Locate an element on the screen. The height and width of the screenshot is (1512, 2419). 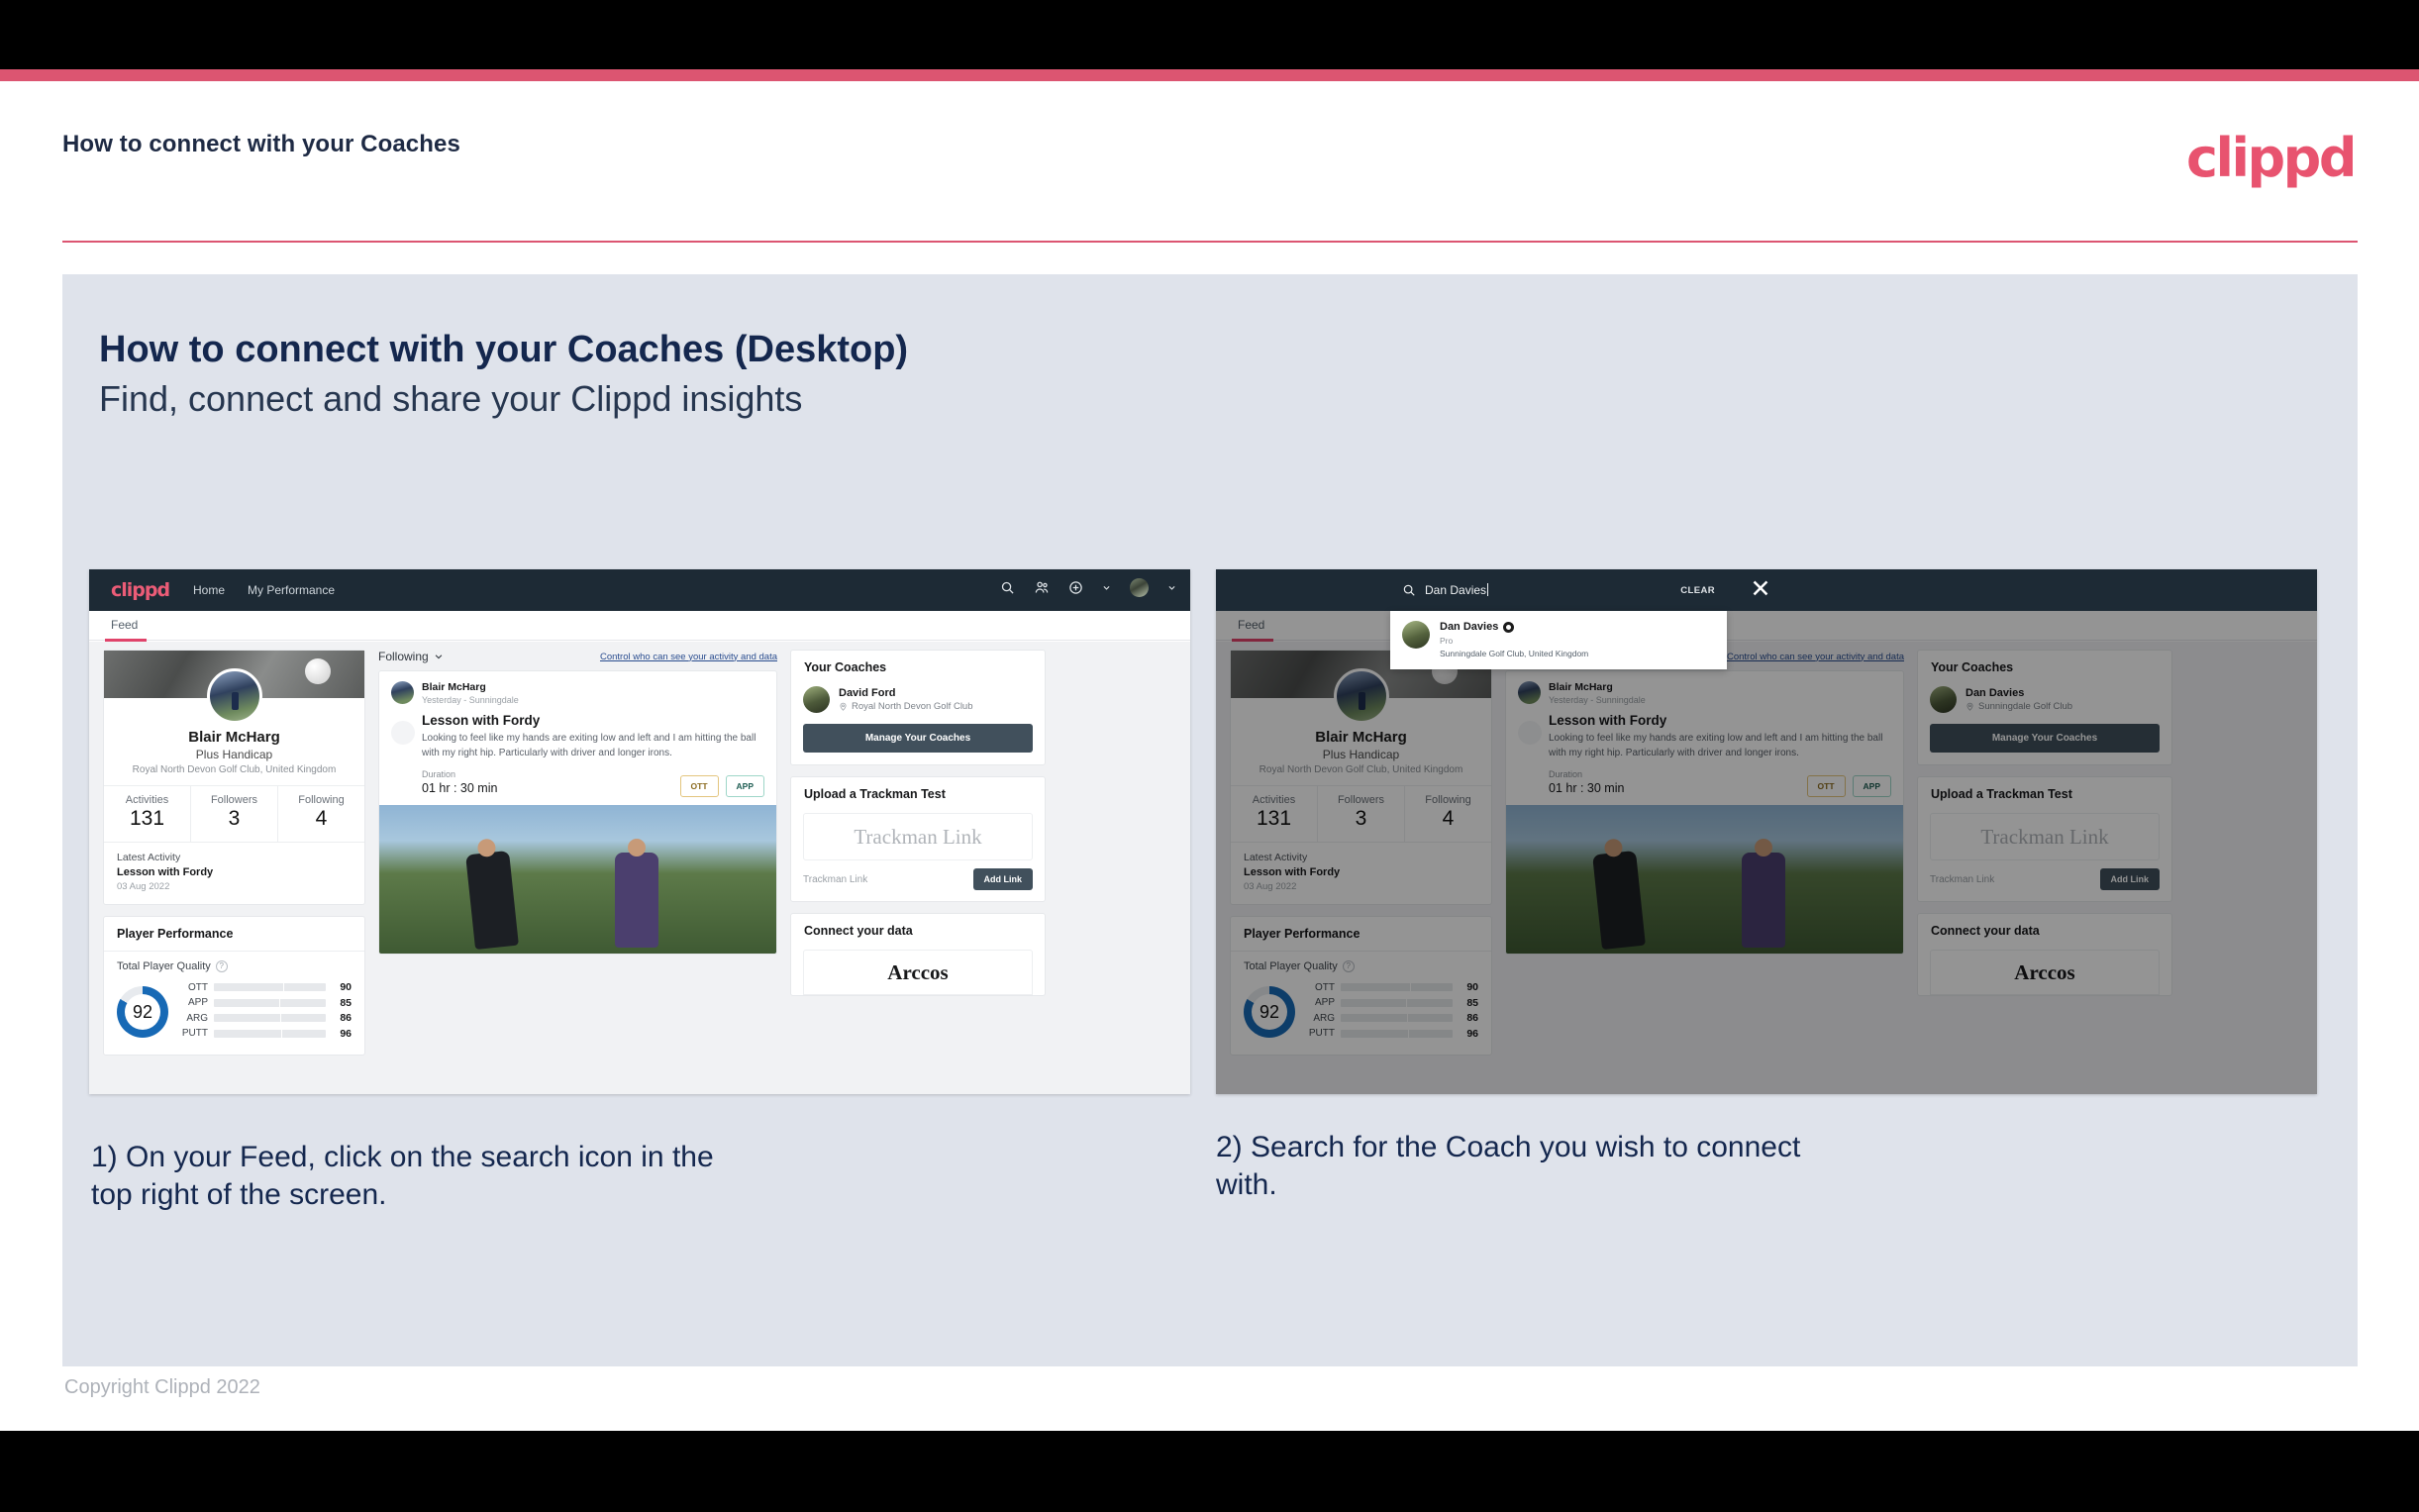
total-player-quality-donut: 92 is located at coordinates (142, 1012).